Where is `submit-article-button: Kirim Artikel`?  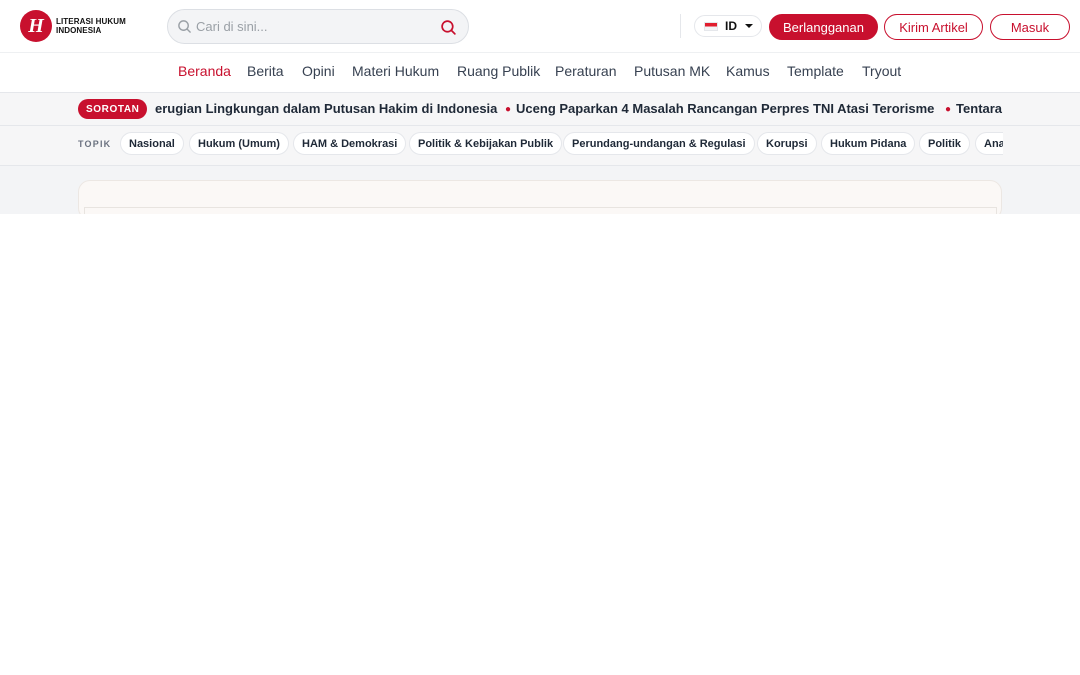 submit-article-button: Kirim Artikel is located at coordinates (933, 27).